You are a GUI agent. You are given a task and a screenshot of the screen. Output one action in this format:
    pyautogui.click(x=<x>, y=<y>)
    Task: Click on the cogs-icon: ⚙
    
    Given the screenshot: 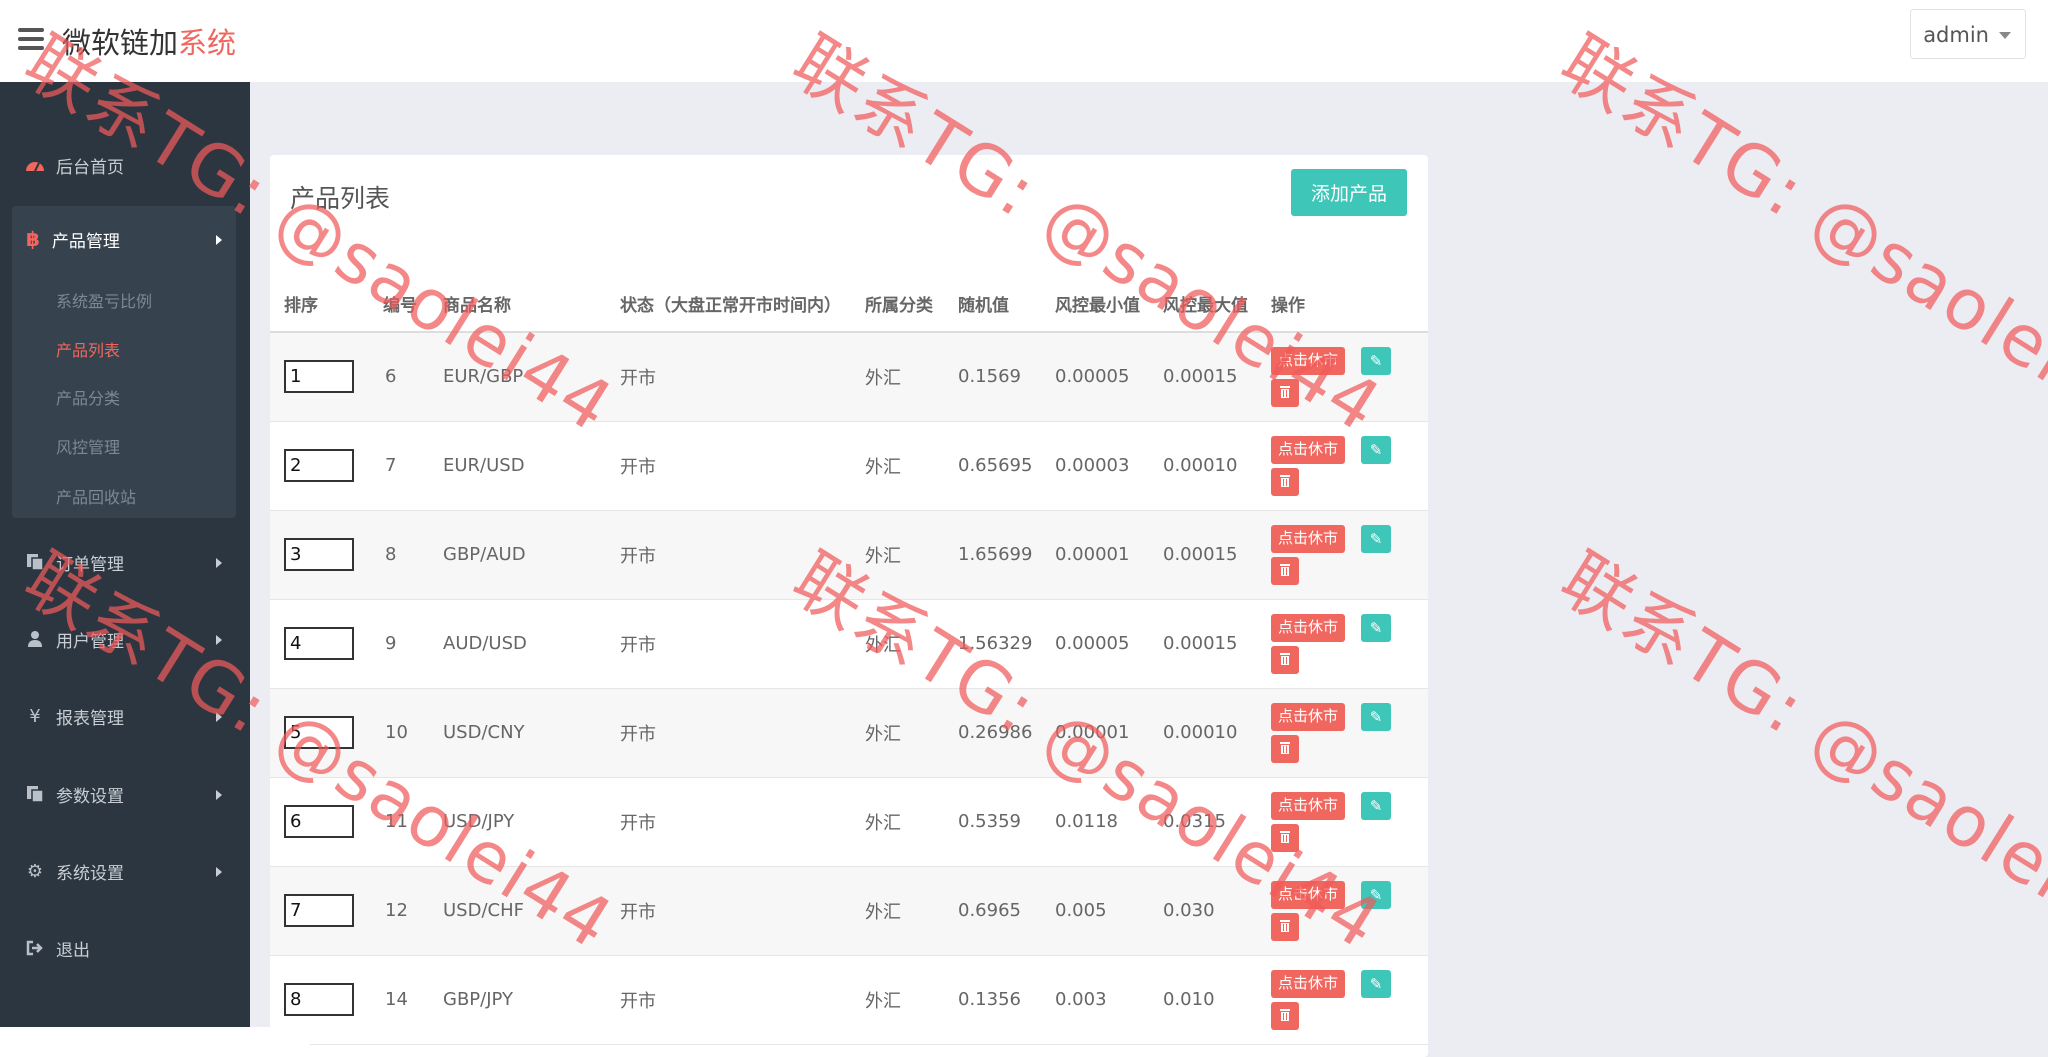 What is the action you would take?
    pyautogui.click(x=35, y=871)
    